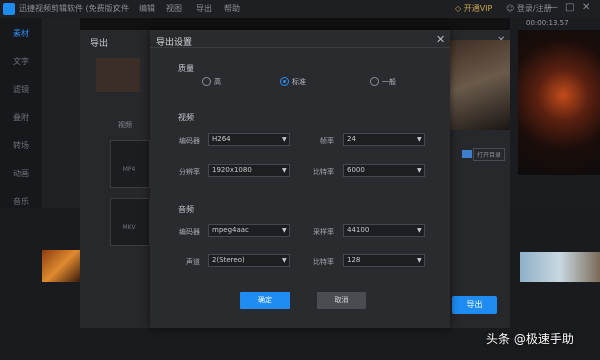 Image resolution: width=600 pixels, height=360 pixels. I want to click on audio-bitrate-label: 比特率, so click(323, 262).